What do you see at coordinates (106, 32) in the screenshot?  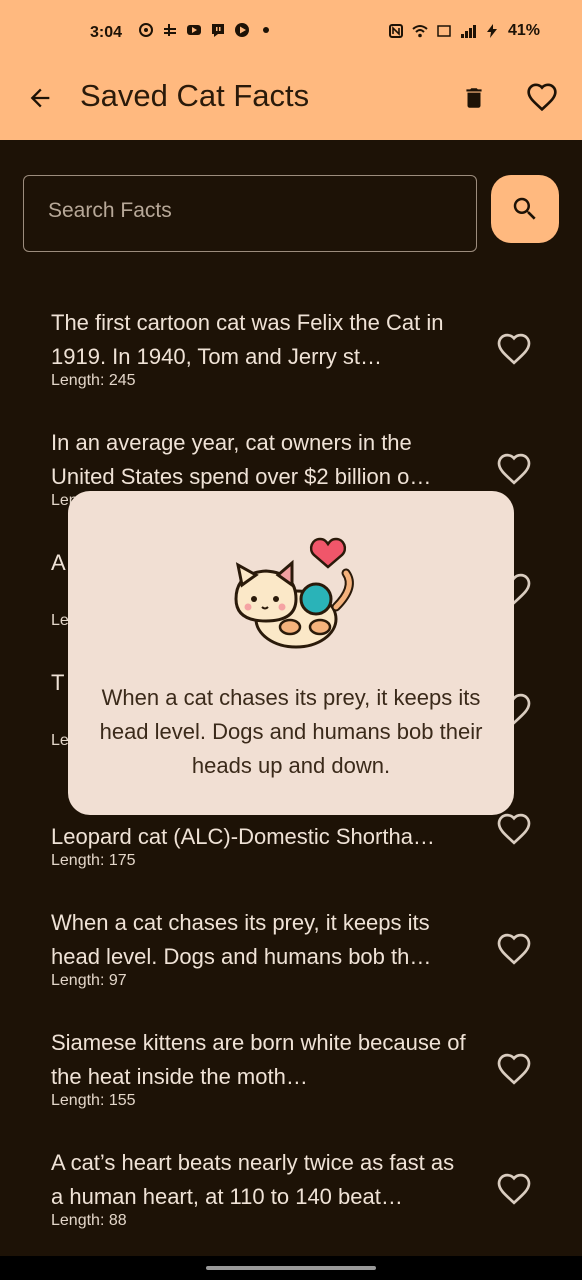 I see `status-time: 3:04` at bounding box center [106, 32].